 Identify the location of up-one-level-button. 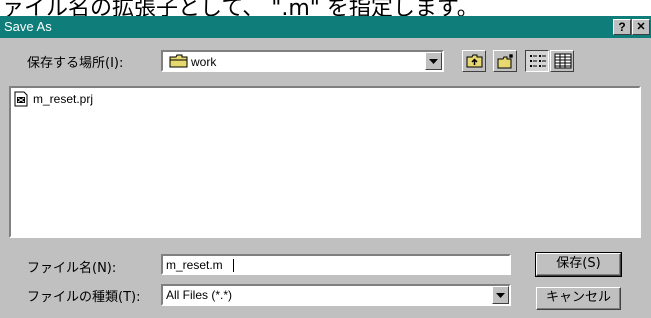
(474, 61).